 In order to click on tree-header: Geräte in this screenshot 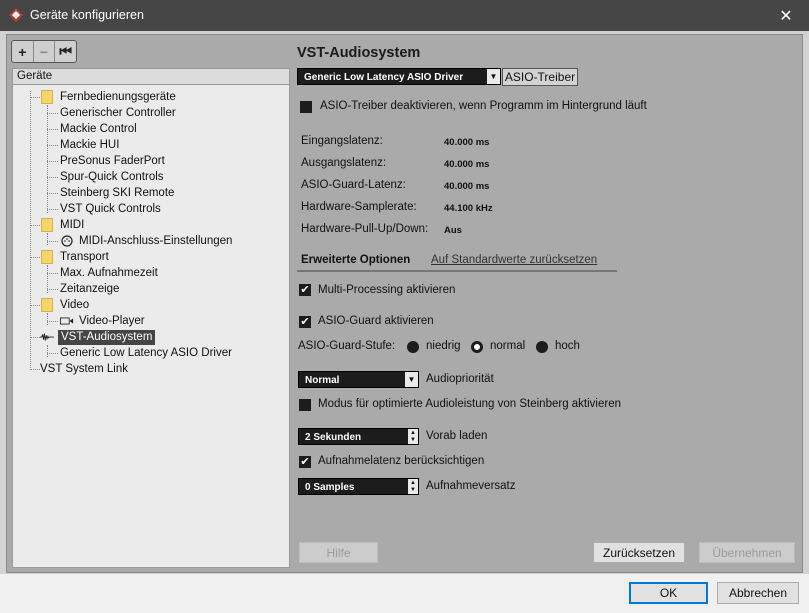, I will do `click(151, 77)`.